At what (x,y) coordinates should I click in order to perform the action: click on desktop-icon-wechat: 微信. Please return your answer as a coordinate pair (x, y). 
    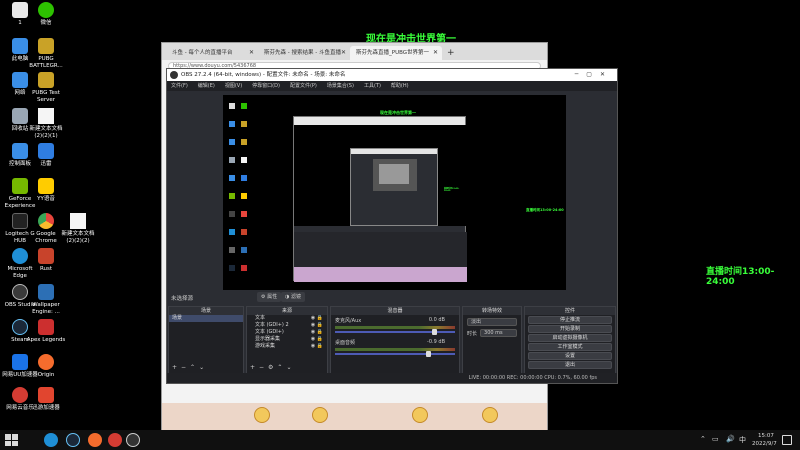
    Looking at the image, I should click on (46, 14).